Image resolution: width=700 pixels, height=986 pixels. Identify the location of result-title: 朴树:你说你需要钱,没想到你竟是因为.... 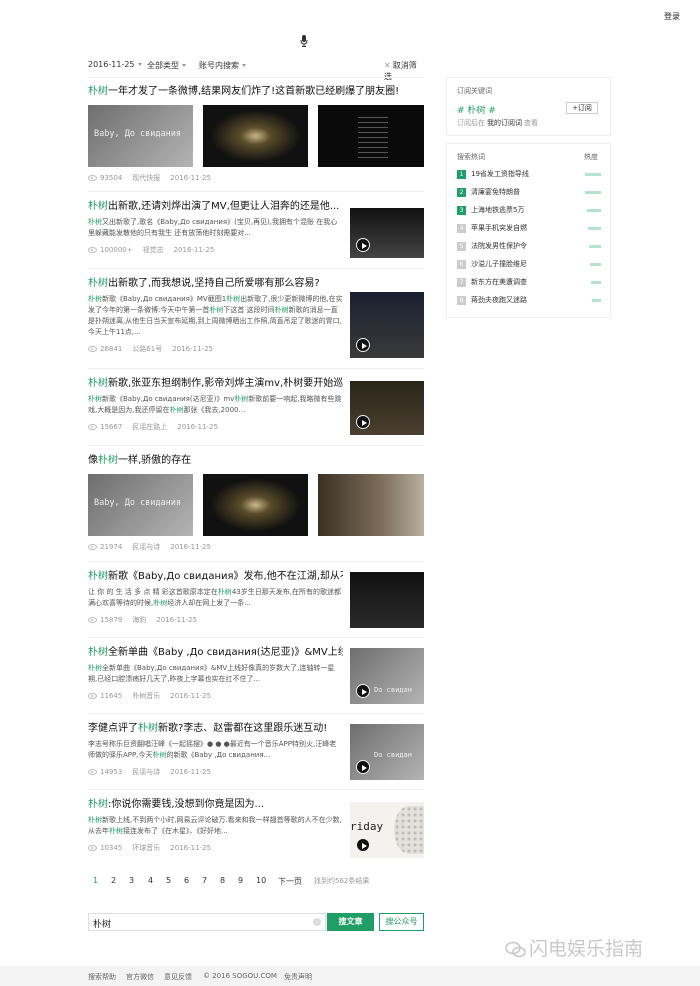
(215, 804).